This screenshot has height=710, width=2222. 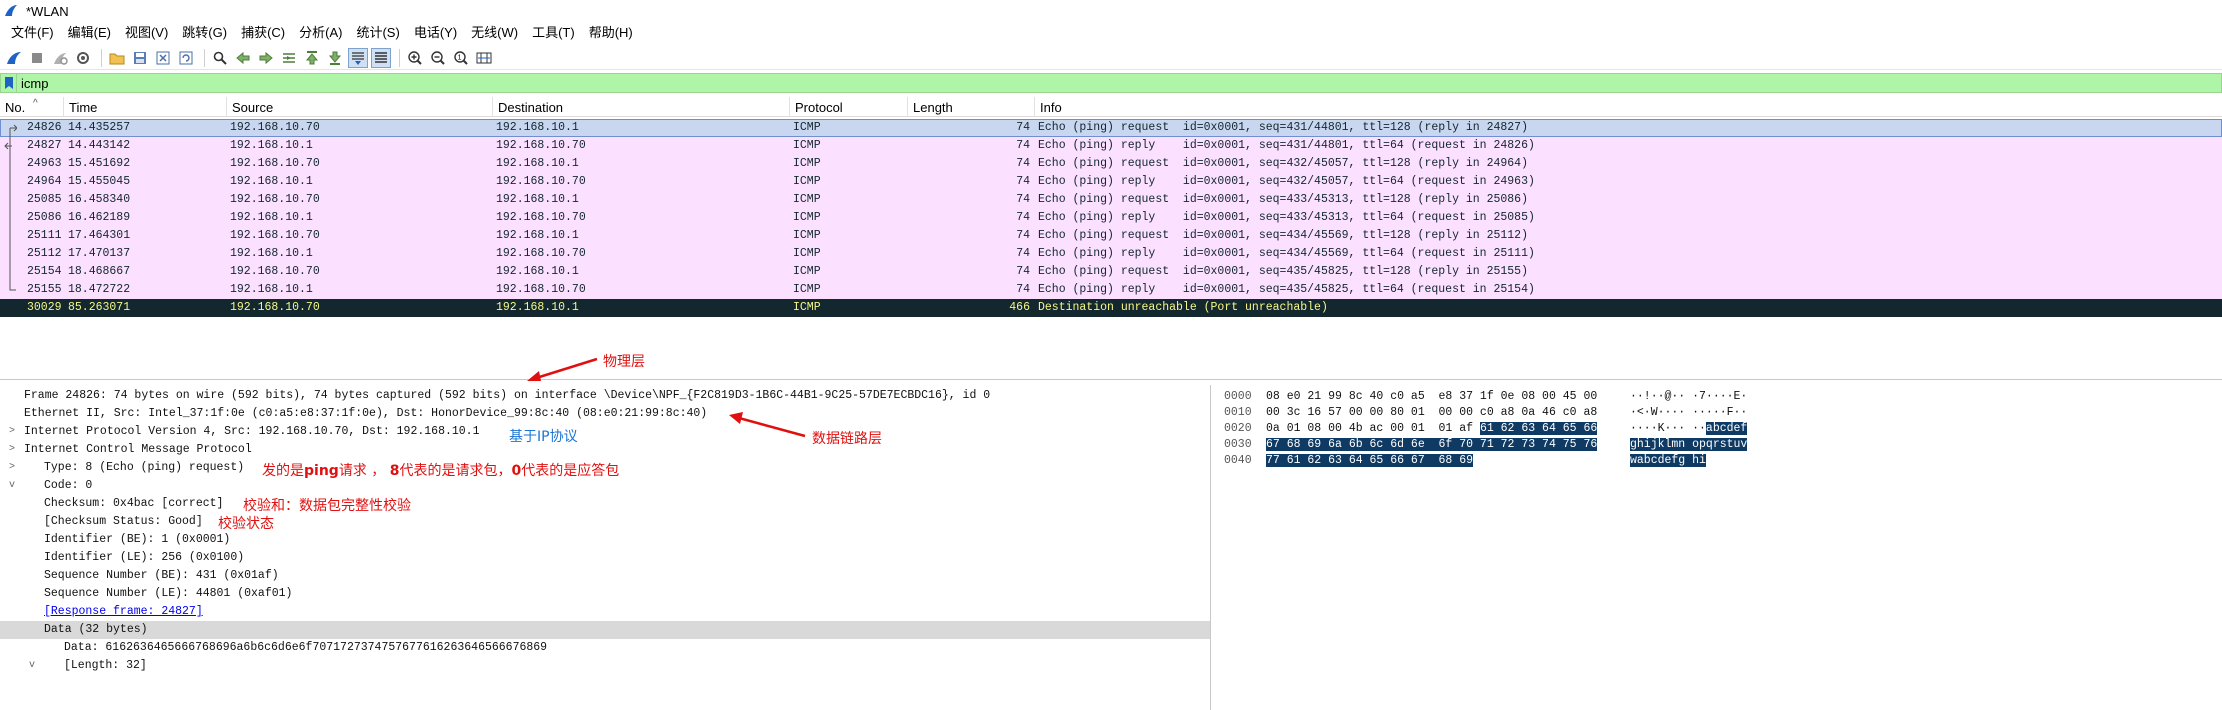 What do you see at coordinates (605, 504) in the screenshot?
I see `tree-row-checksum: Checksum: 0x4bac [correct]` at bounding box center [605, 504].